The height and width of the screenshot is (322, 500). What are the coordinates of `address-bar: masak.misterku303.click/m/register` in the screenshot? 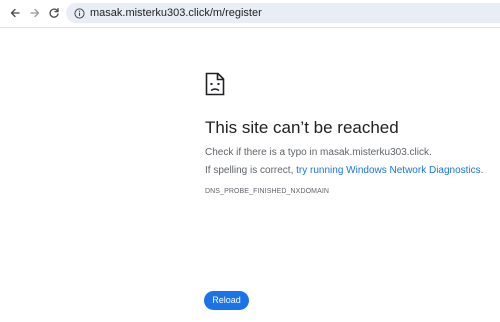 It's located at (283, 13).